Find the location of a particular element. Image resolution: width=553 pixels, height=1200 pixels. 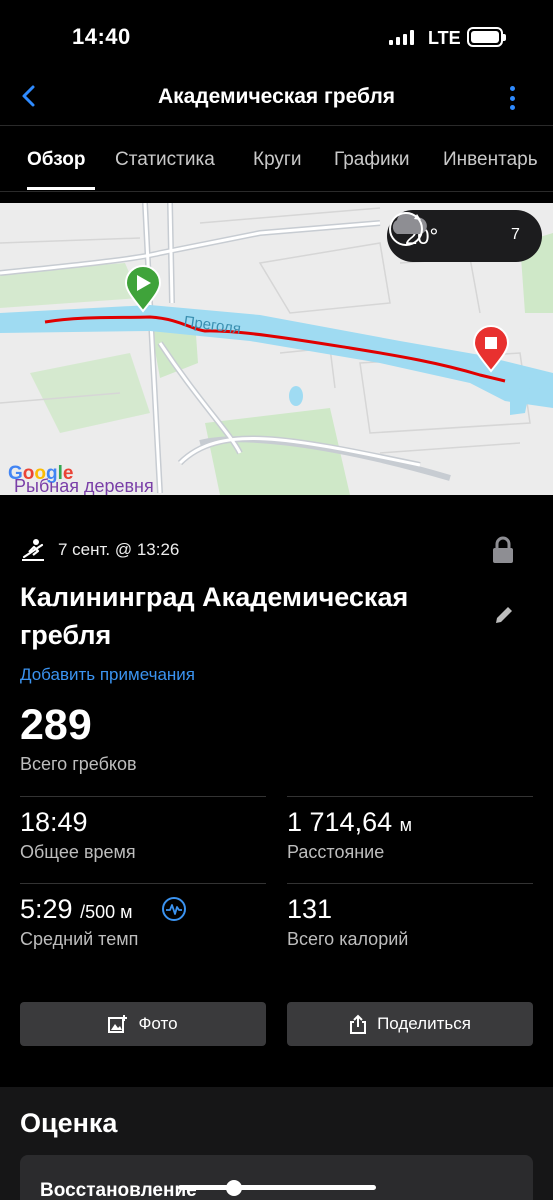

total-strokes-label: Всего гребков is located at coordinates (78, 764).